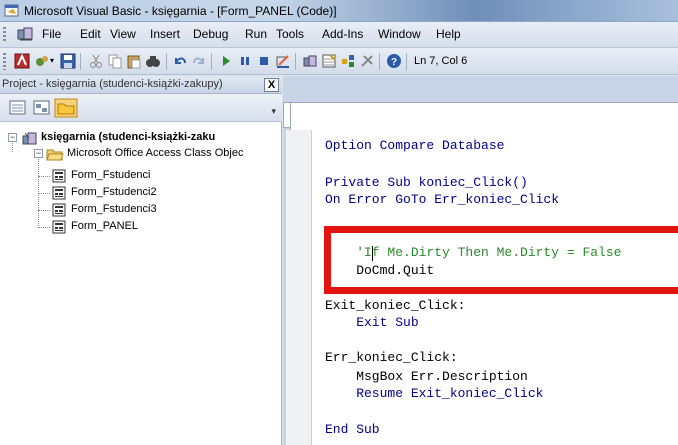 This screenshot has height=445, width=678. I want to click on menu-add-ins: Add-Ins, so click(342, 34).